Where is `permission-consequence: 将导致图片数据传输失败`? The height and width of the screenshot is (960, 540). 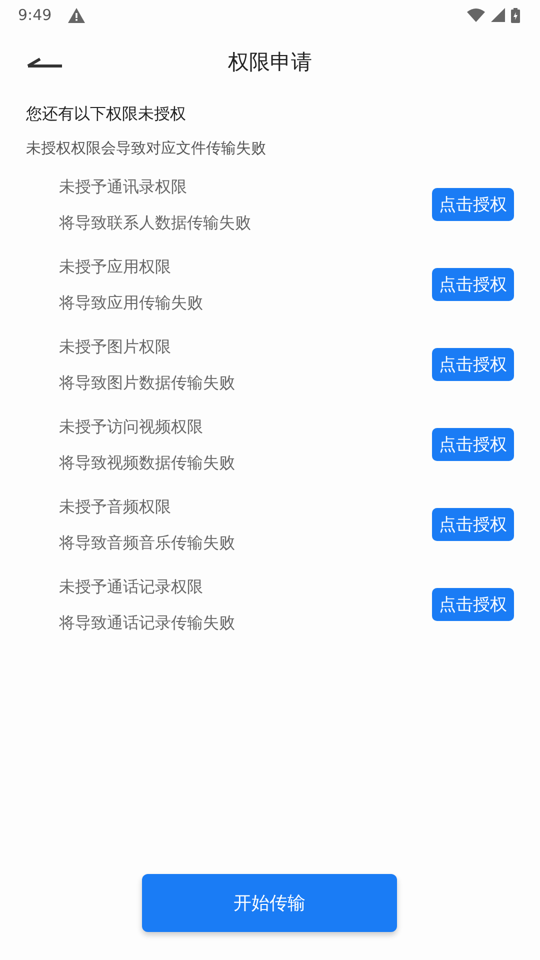 permission-consequence: 将导致图片数据传输失败 is located at coordinates (147, 382).